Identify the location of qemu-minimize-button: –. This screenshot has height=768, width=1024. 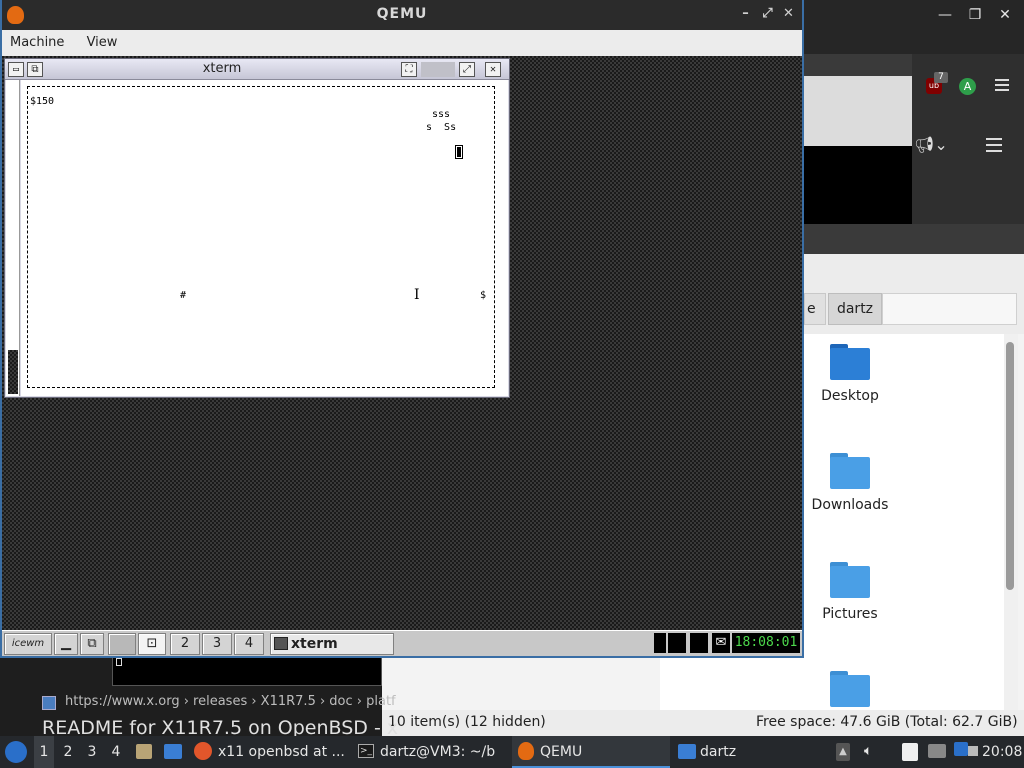
(746, 13).